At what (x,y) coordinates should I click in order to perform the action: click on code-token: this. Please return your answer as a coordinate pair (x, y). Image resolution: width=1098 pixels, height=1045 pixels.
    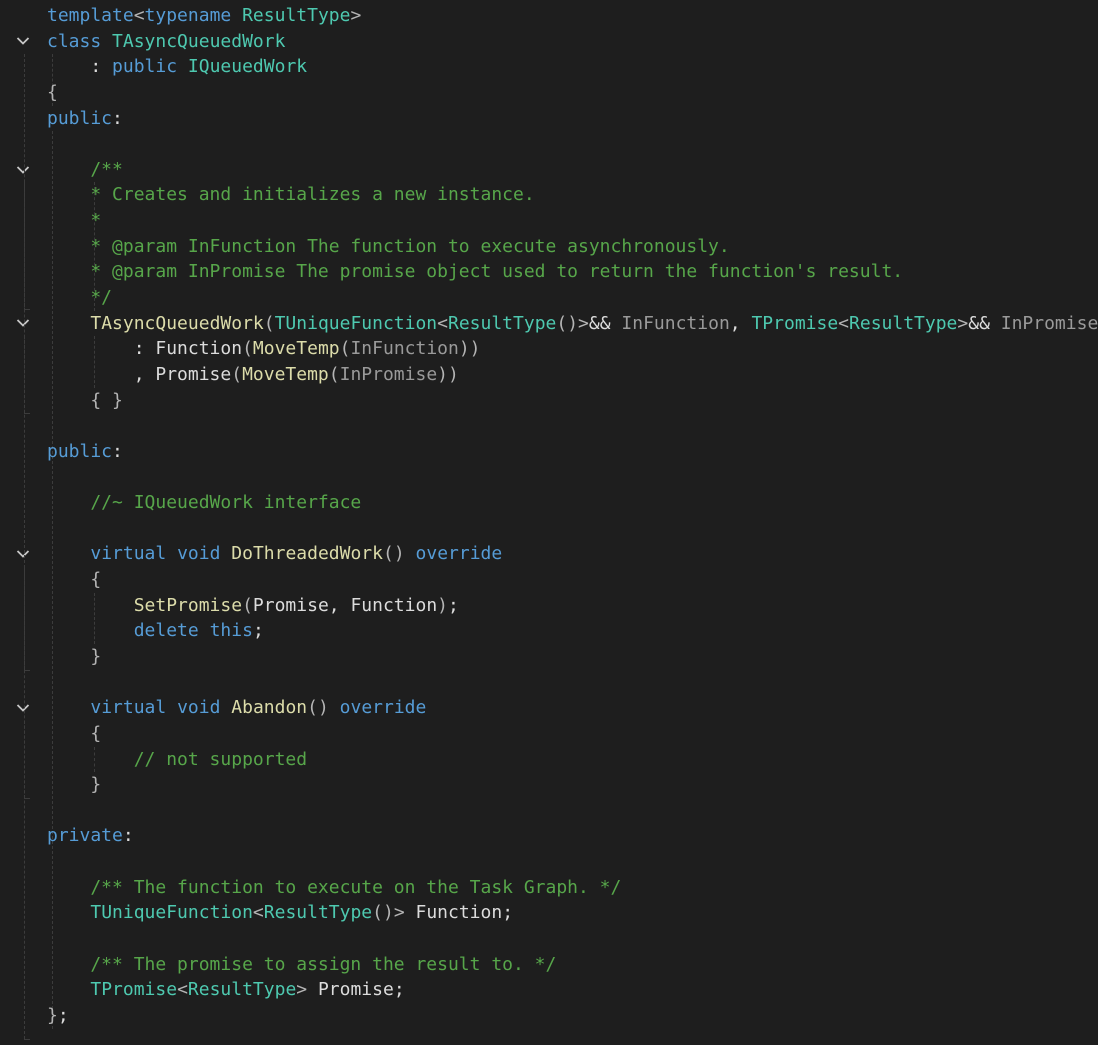
    Looking at the image, I should click on (231, 631).